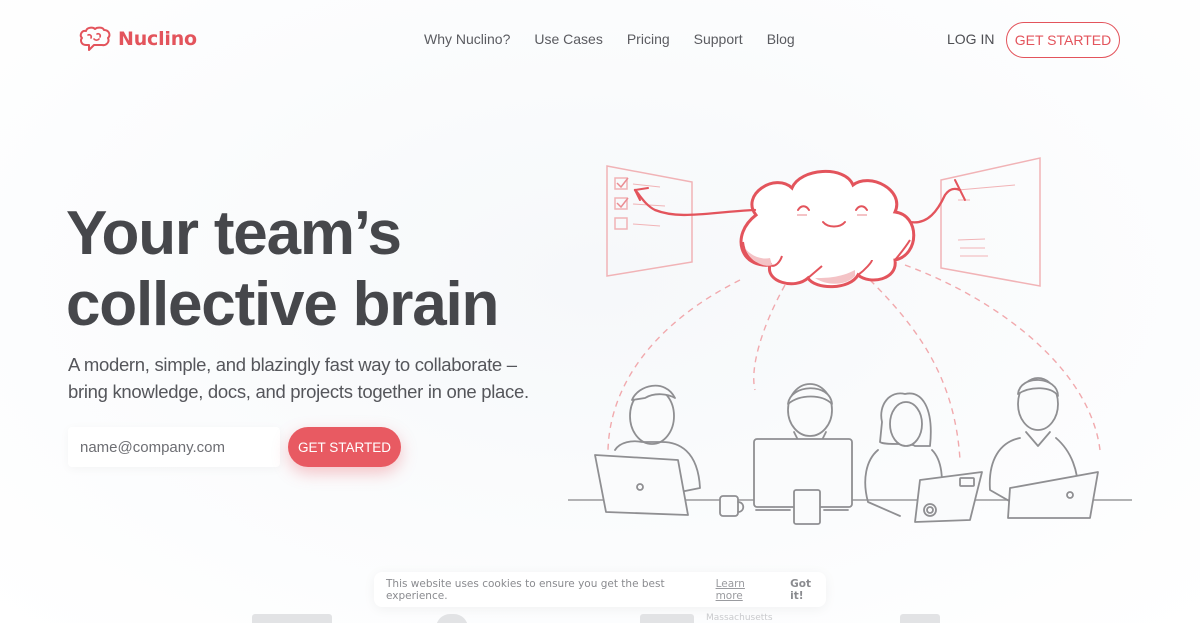 This screenshot has width=1200, height=623. What do you see at coordinates (600, 617) in the screenshot?
I see `customer-logos-strip: Massachusetts` at bounding box center [600, 617].